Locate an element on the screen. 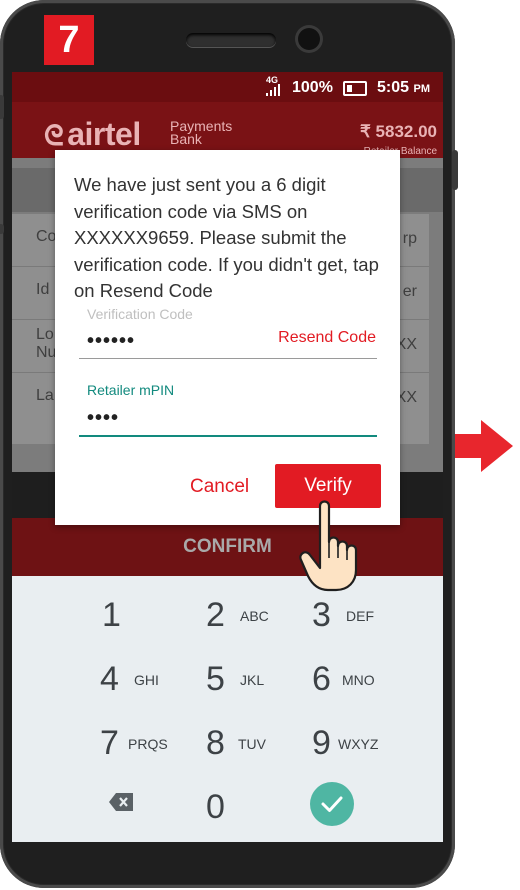 This screenshot has width=520, height=890. key-5: 5 JKL is located at coordinates (256, 678).